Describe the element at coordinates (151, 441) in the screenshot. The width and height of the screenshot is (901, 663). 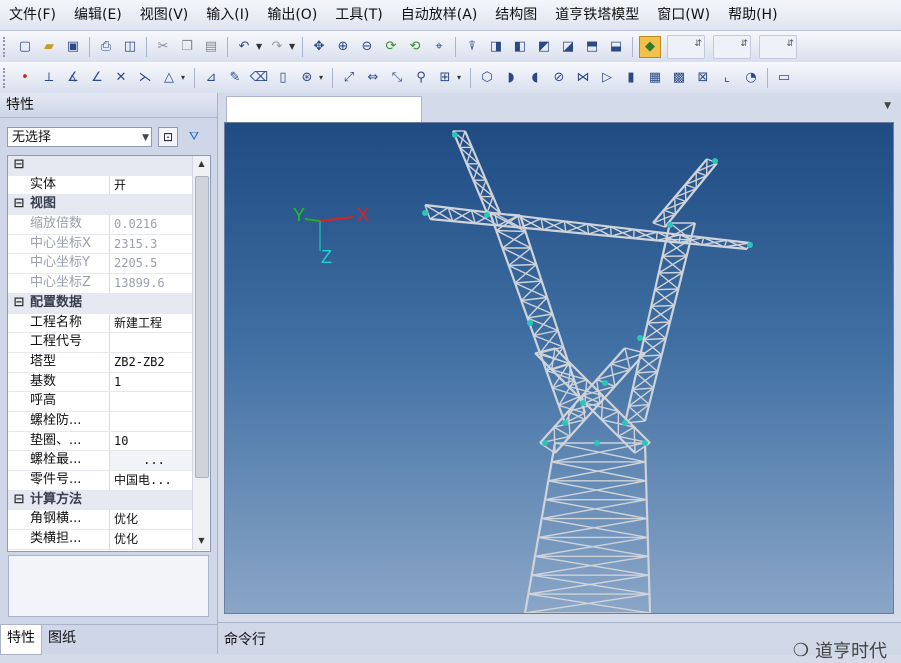
I see `property-value: 10` at that location.